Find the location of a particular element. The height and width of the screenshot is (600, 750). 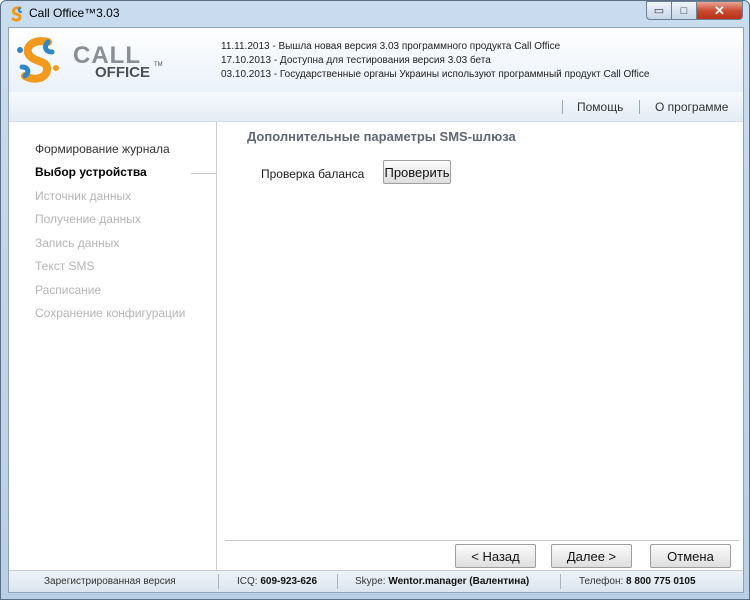

step-data-write: Запись данных is located at coordinates (77, 243).